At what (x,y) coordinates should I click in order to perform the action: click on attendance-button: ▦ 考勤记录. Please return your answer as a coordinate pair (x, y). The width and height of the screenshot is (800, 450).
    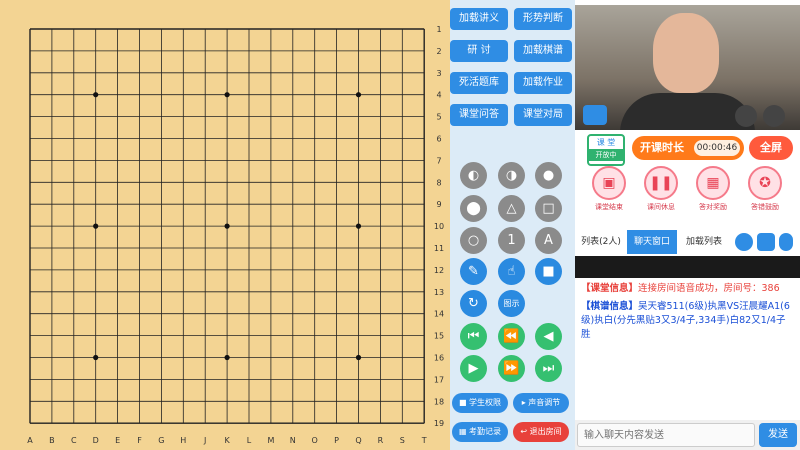
    Looking at the image, I should click on (480, 432).